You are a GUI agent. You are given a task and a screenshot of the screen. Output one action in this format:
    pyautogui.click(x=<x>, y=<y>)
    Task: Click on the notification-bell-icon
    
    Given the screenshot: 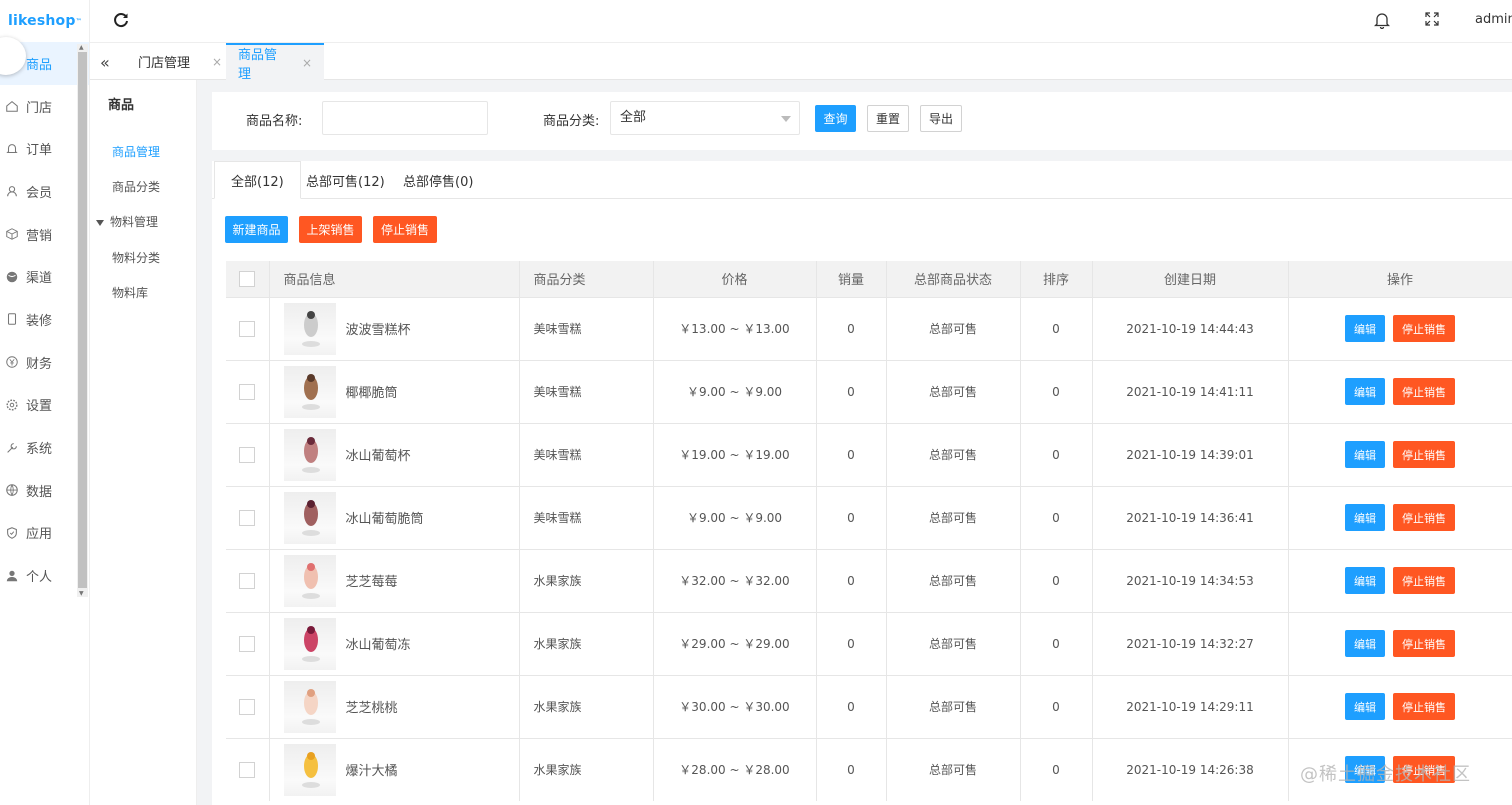 What is the action you would take?
    pyautogui.click(x=1382, y=20)
    